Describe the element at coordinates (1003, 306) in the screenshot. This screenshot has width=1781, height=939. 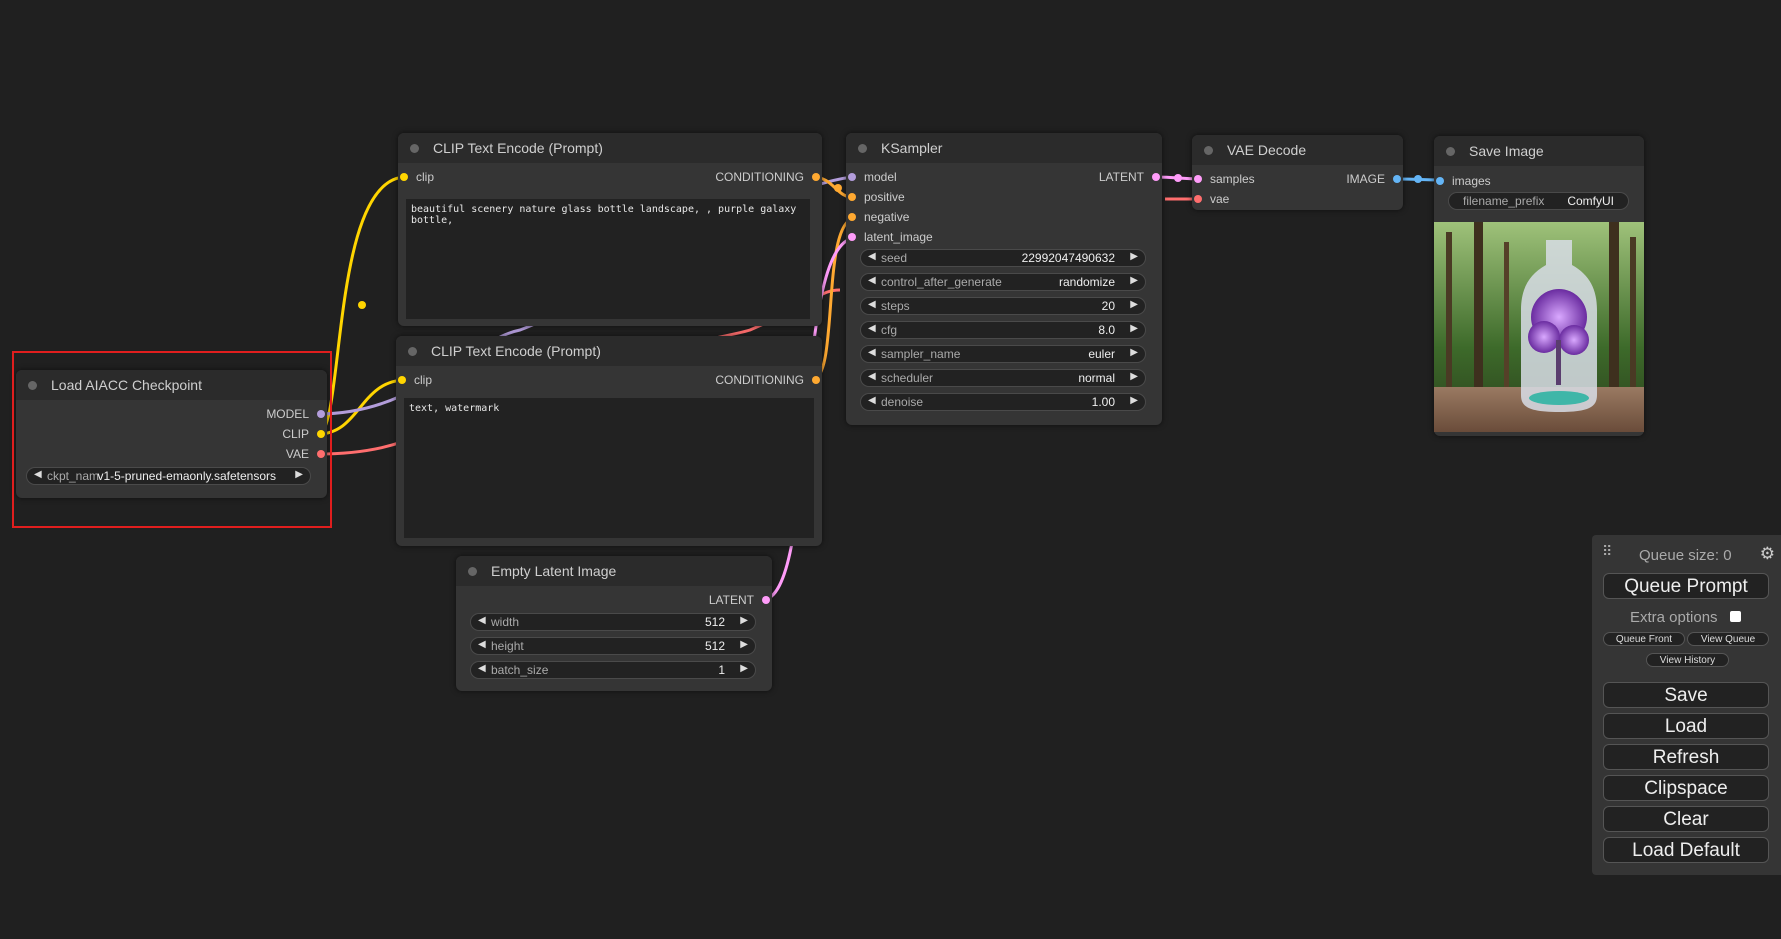
I see `steps-widget: ◀ steps 20 ▶` at that location.